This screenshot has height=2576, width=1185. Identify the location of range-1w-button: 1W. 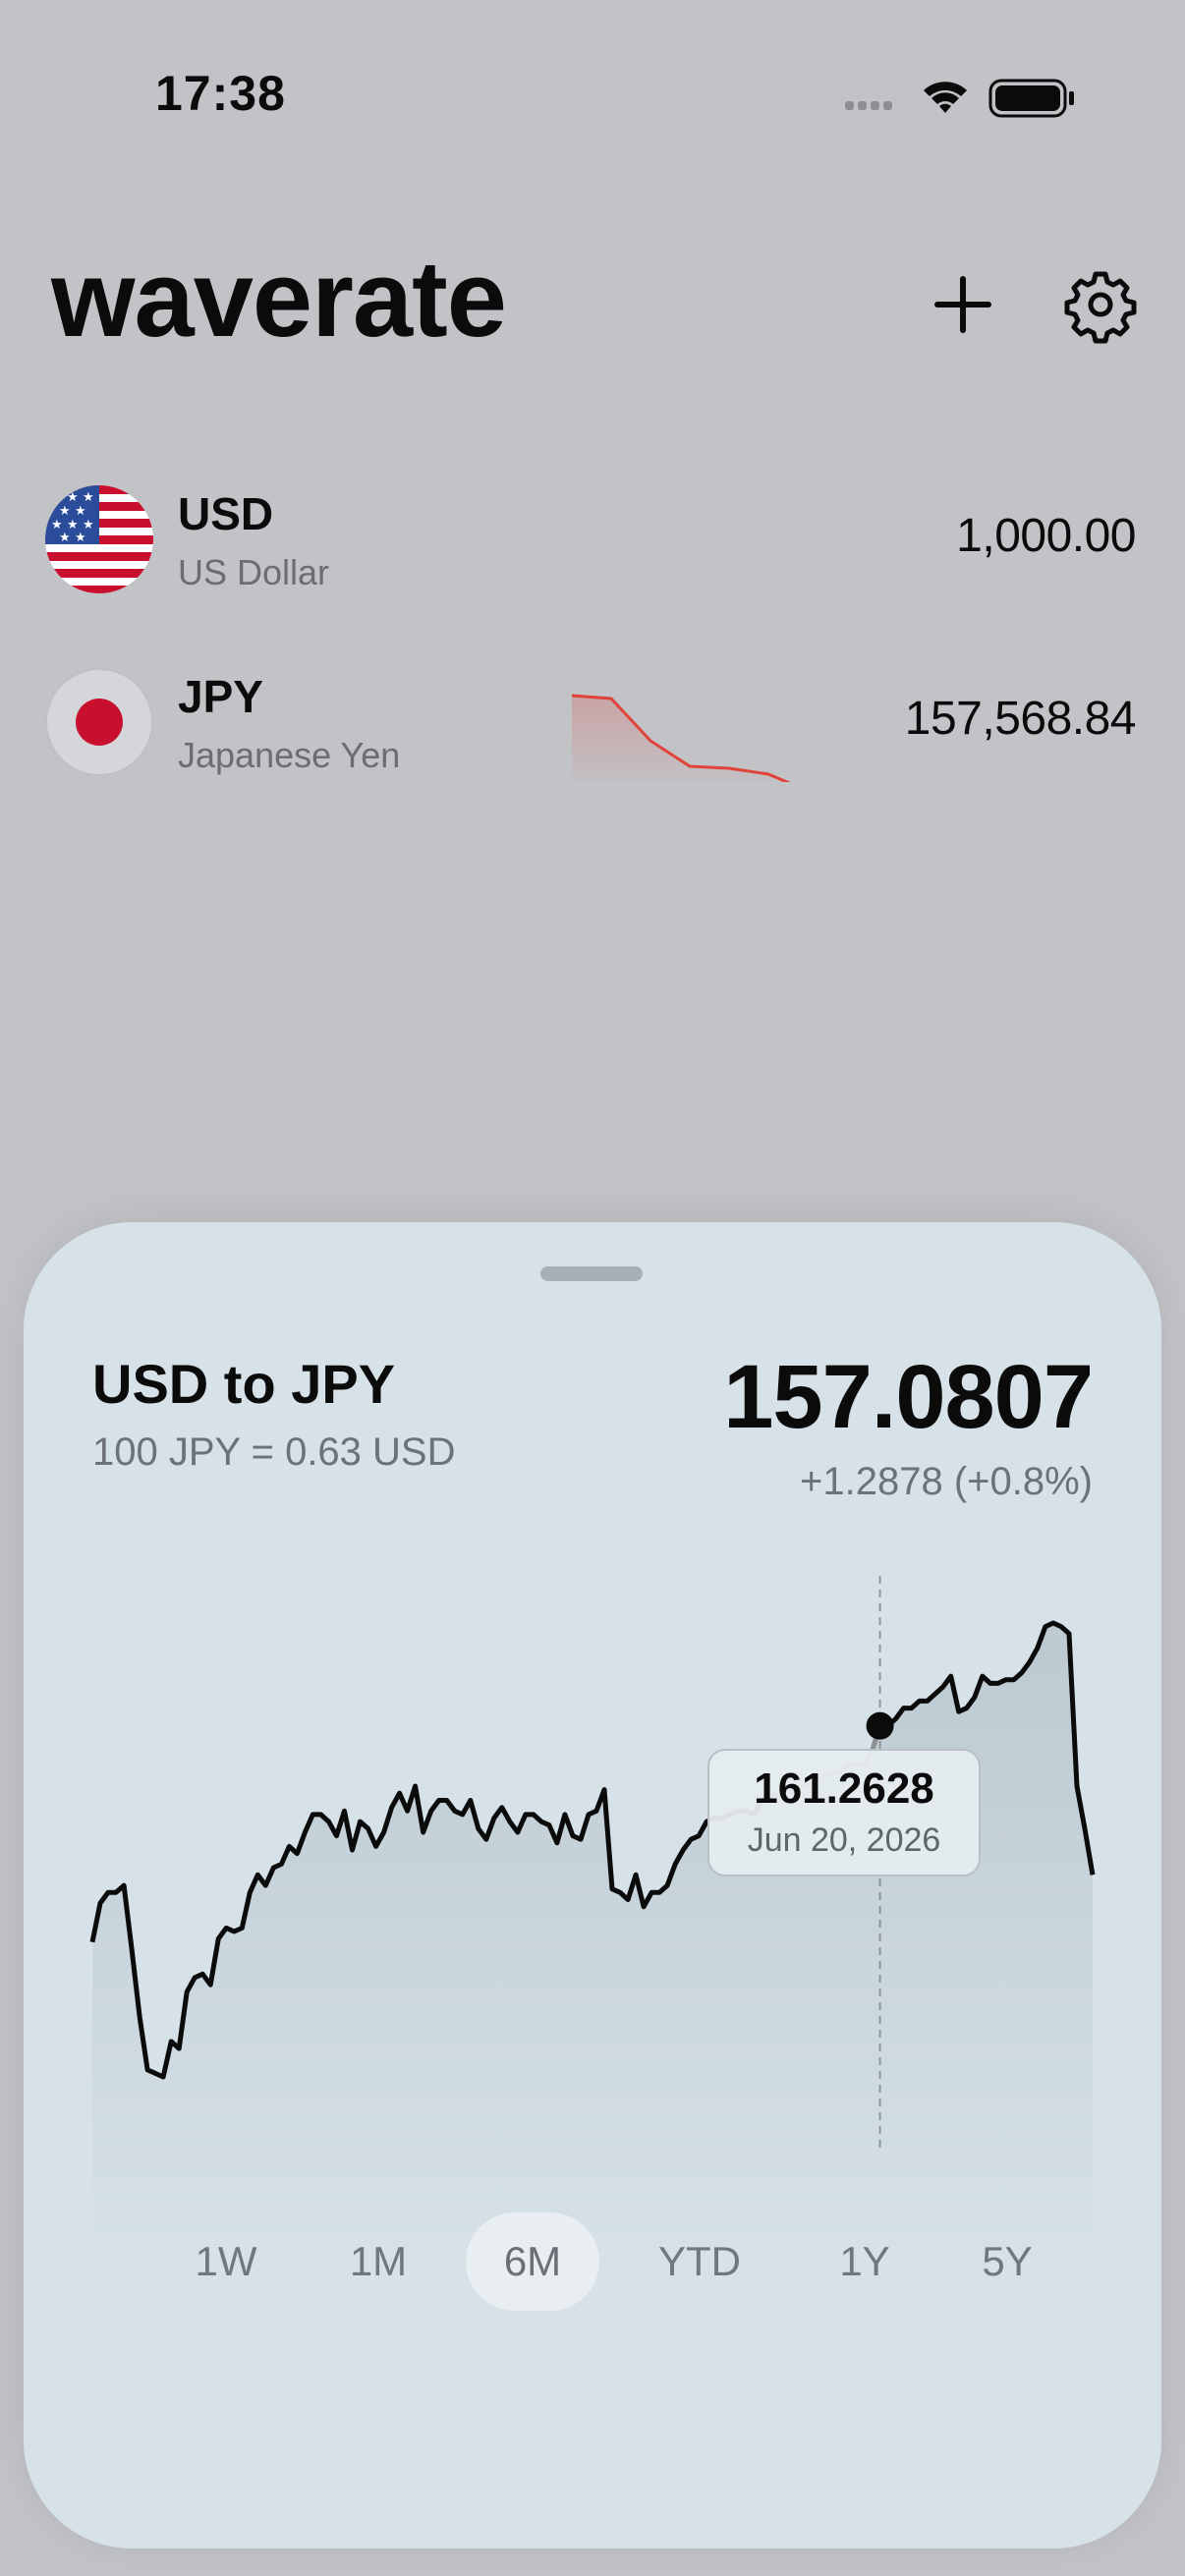
(226, 2261).